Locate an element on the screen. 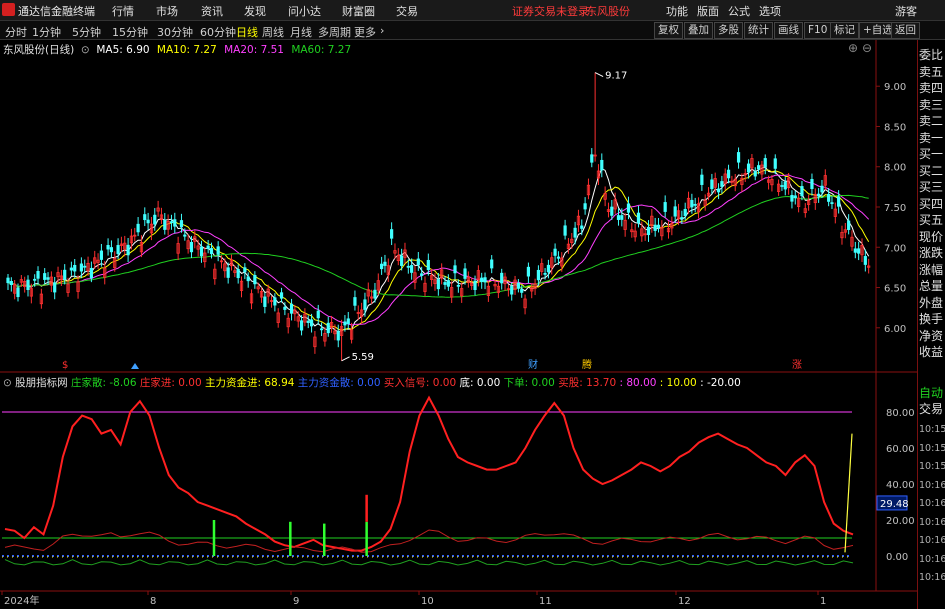 The image size is (945, 609). period-monthly: 月线 is located at coordinates (301, 32).